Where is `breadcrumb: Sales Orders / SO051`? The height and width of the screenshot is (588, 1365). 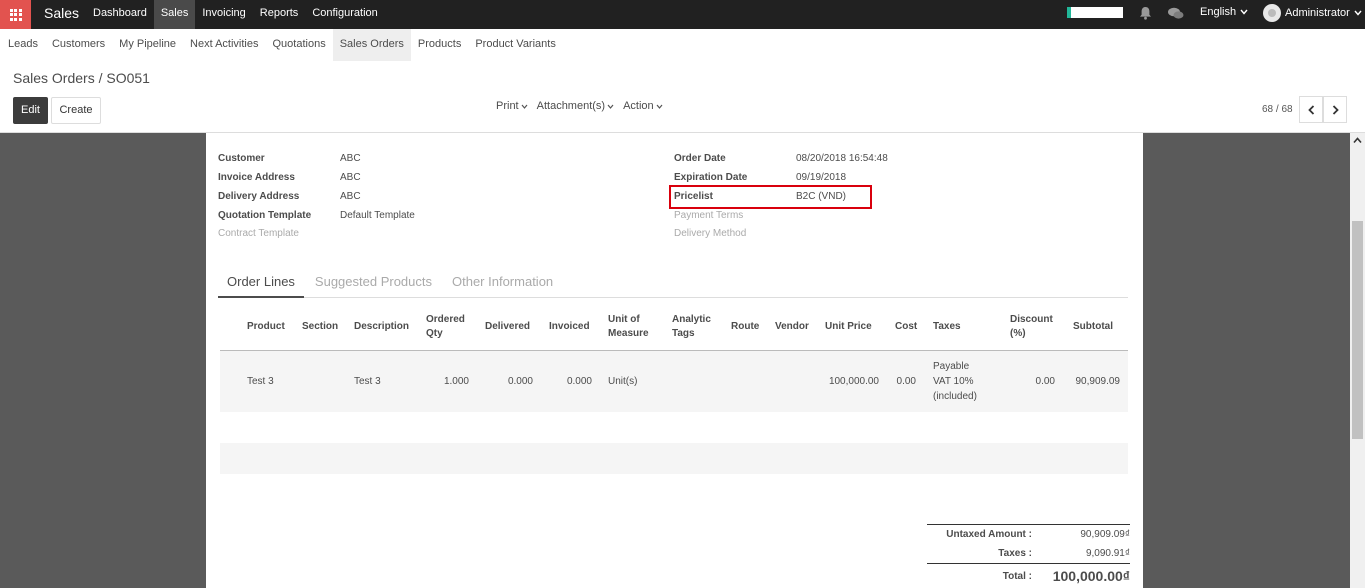 breadcrumb: Sales Orders / SO051 is located at coordinates (81, 78).